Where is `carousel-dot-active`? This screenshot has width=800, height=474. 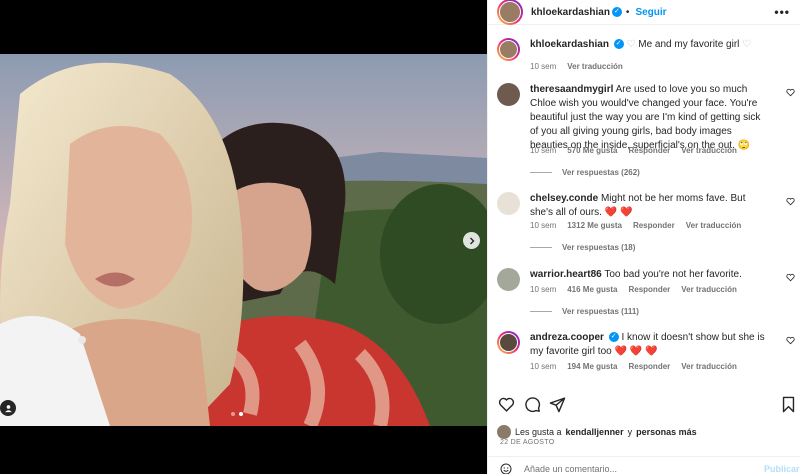
carousel-dot-active is located at coordinates (241, 414).